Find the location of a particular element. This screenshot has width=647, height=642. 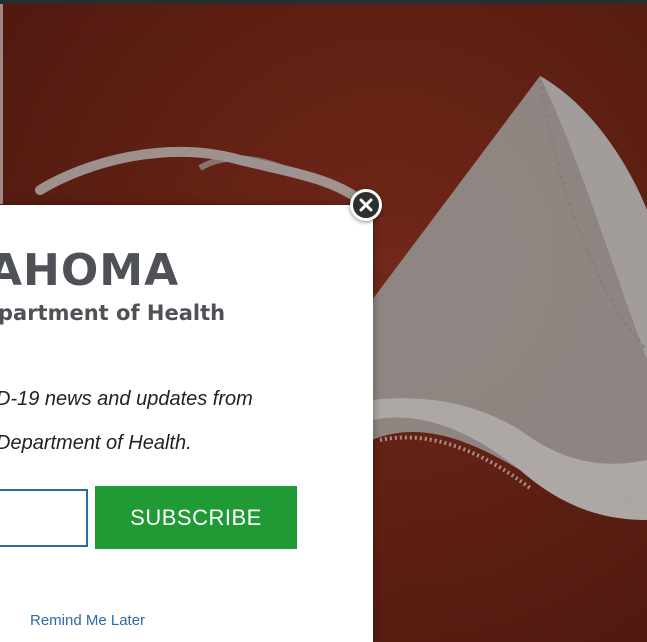

close-icon is located at coordinates (366, 205).